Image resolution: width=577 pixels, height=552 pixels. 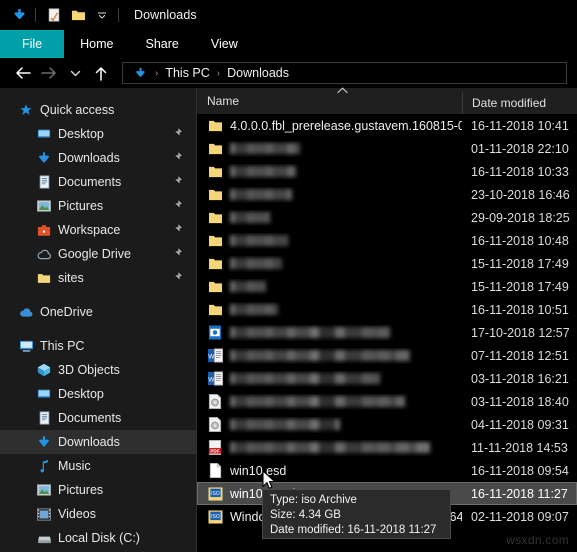 I want to click on table-row: 16-11-2018 10:48, so click(x=387, y=240).